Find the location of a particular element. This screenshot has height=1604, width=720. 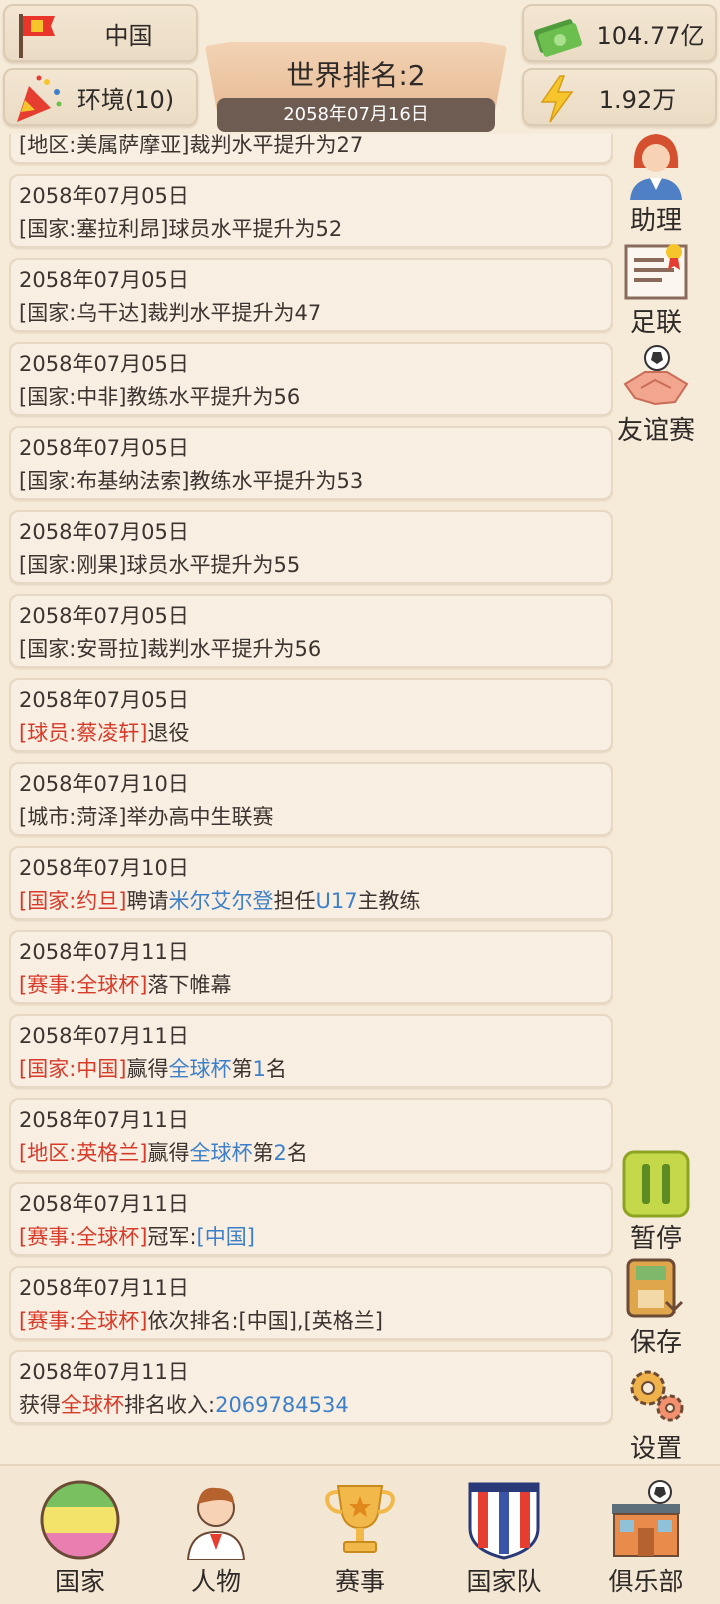

news-segment: 聘请 is located at coordinates (147, 901).